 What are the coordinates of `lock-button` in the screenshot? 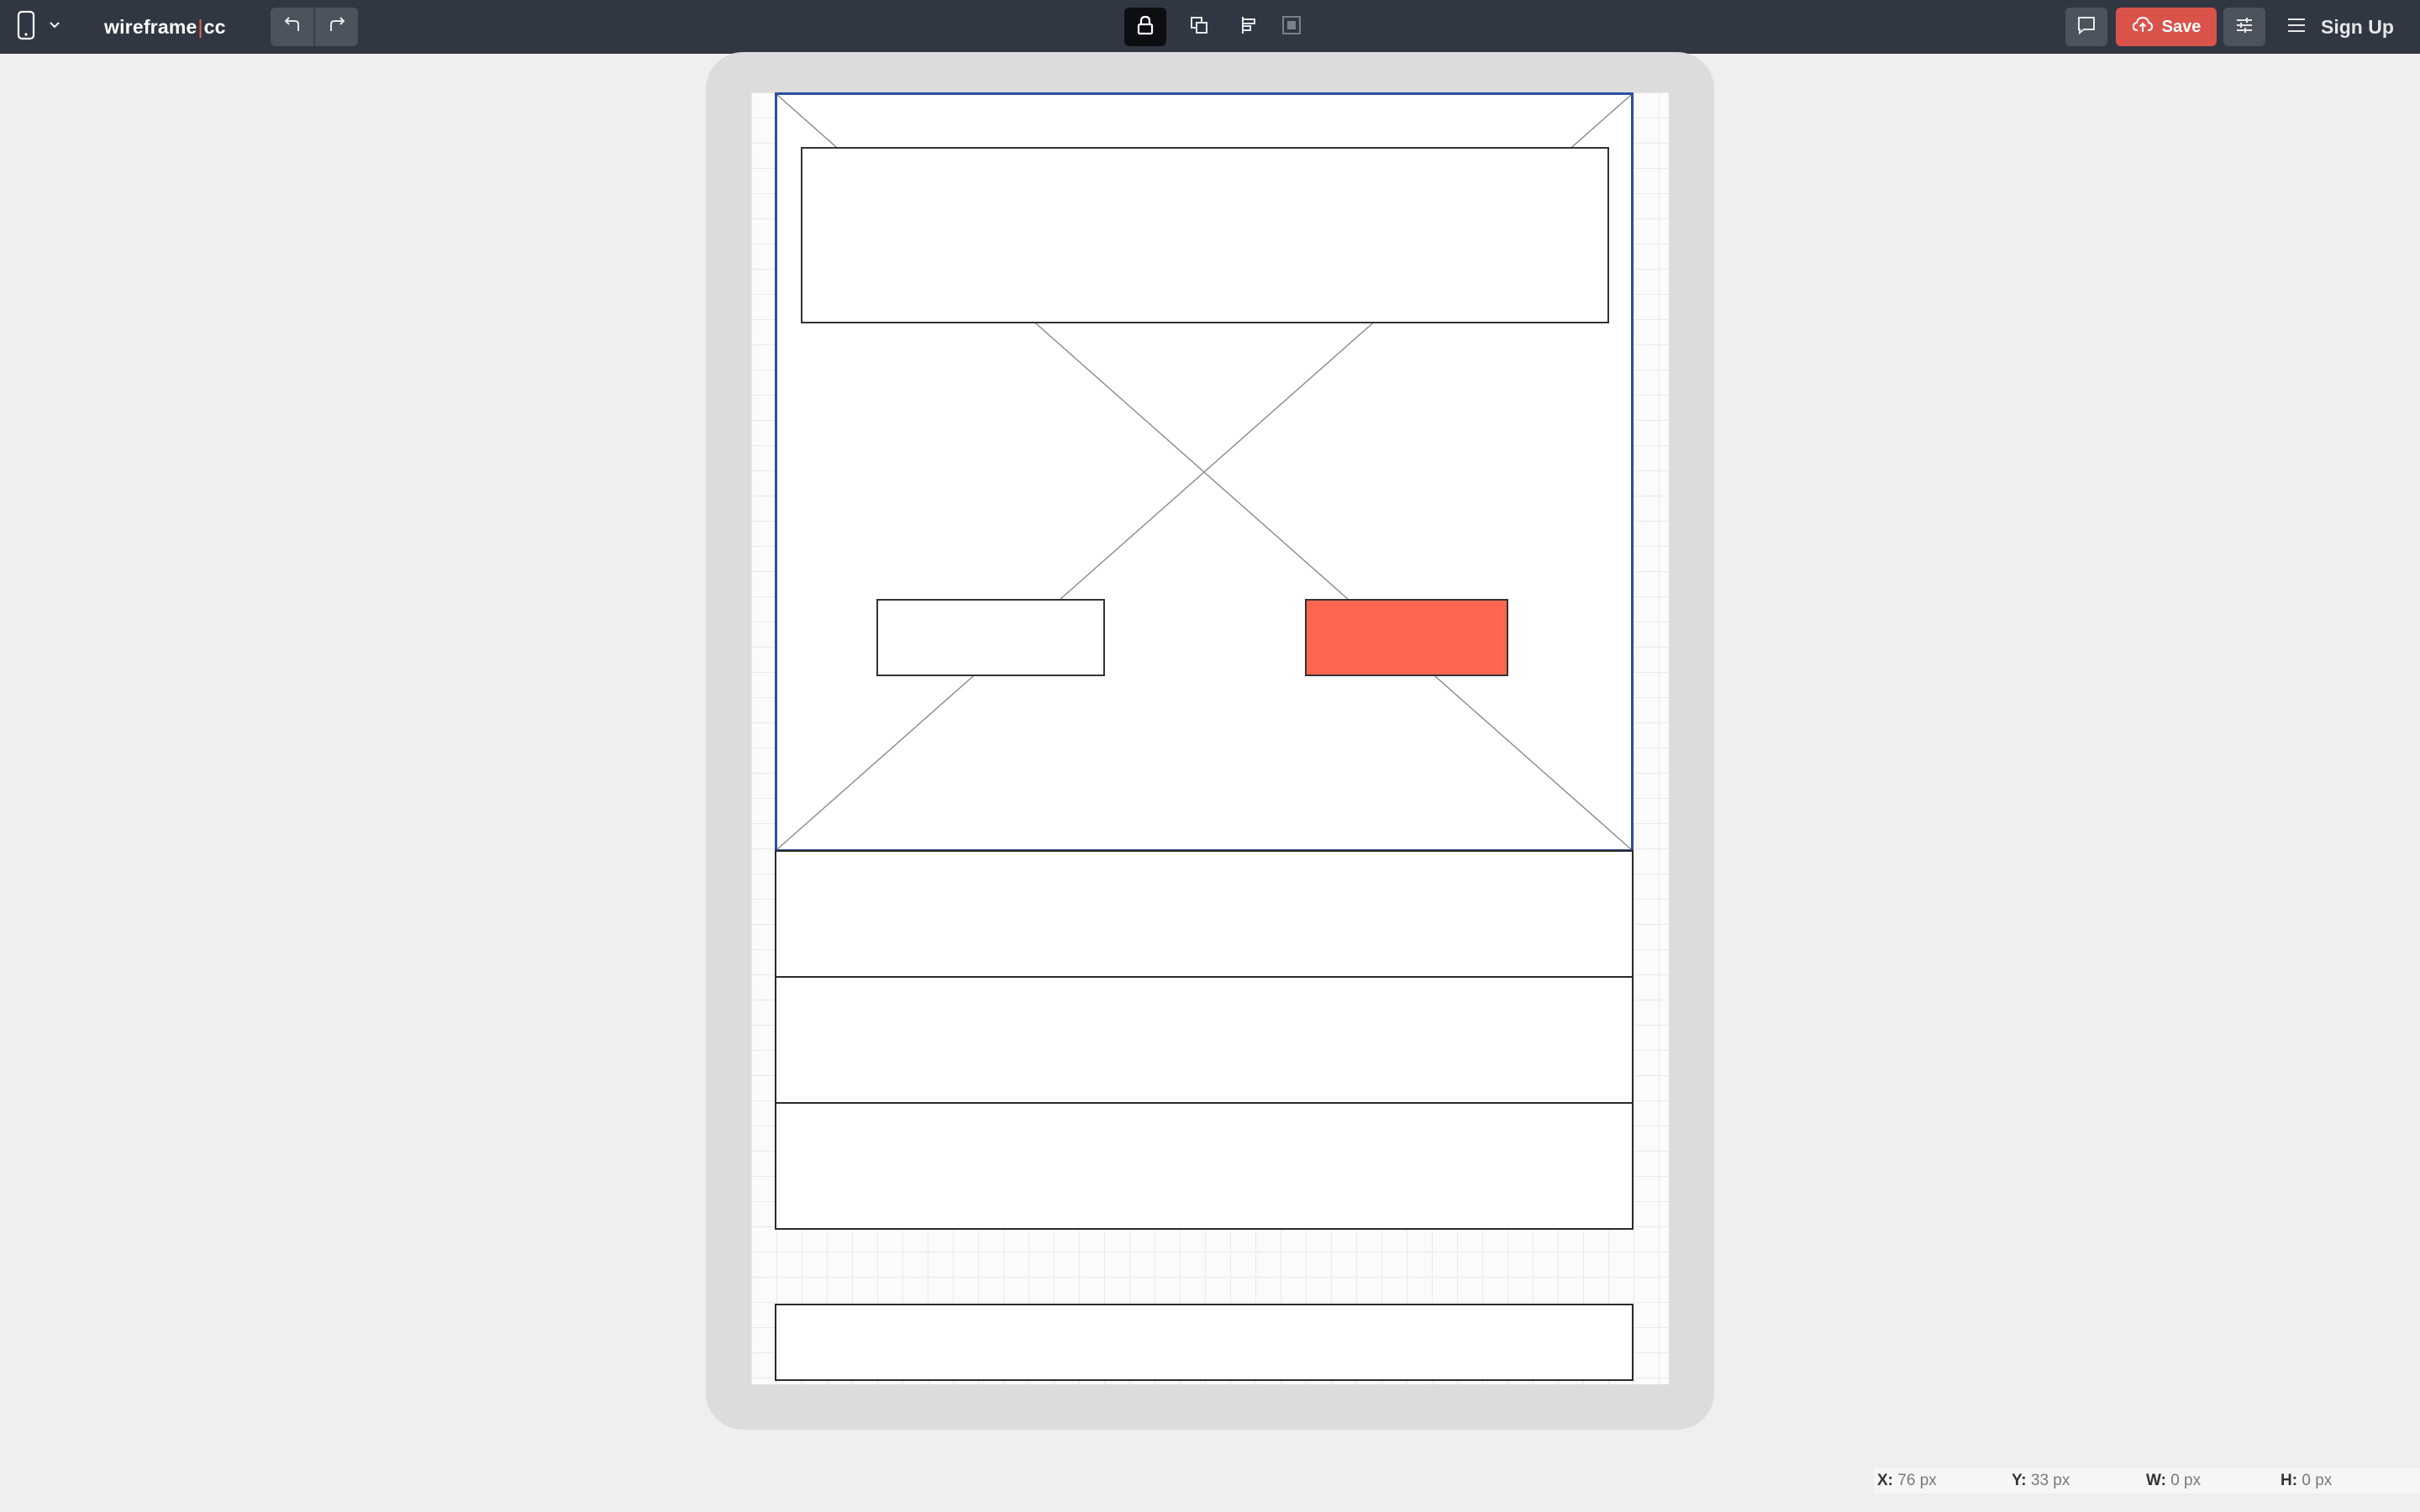 It's located at (1145, 27).